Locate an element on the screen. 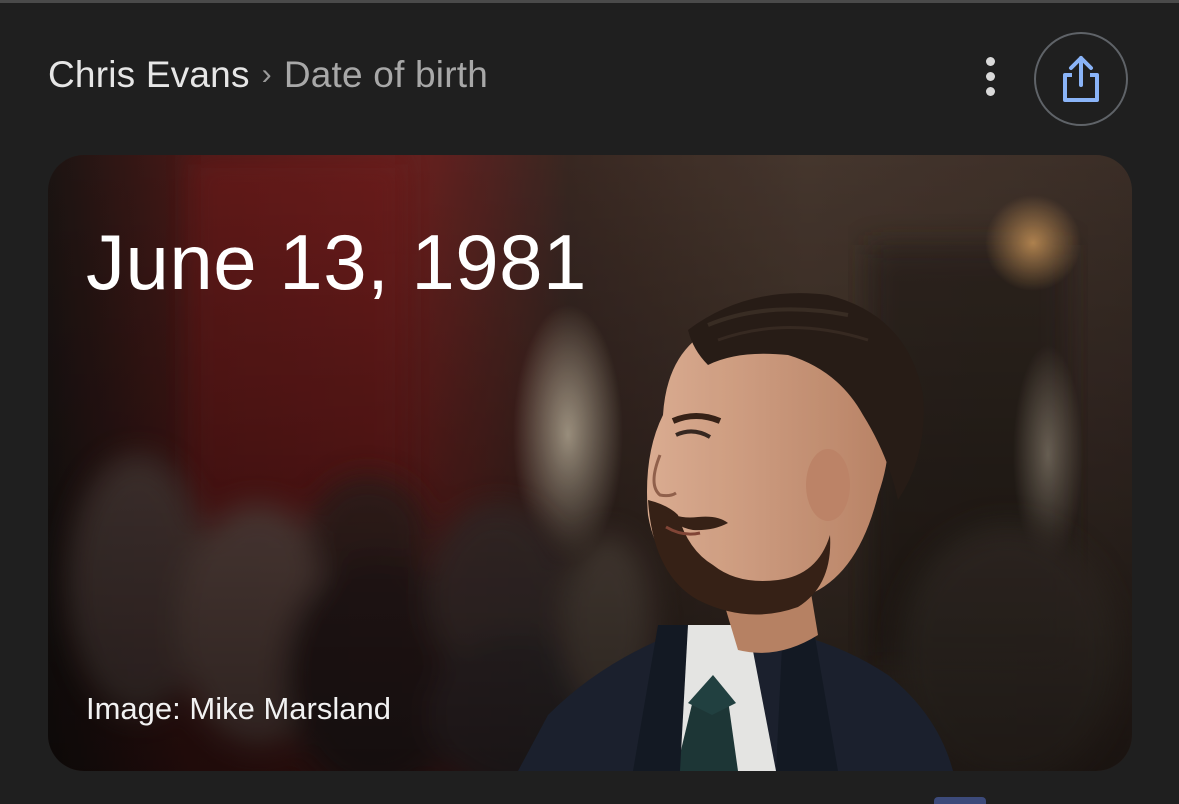  breadcrumb-current: Date of birth is located at coordinates (386, 74).